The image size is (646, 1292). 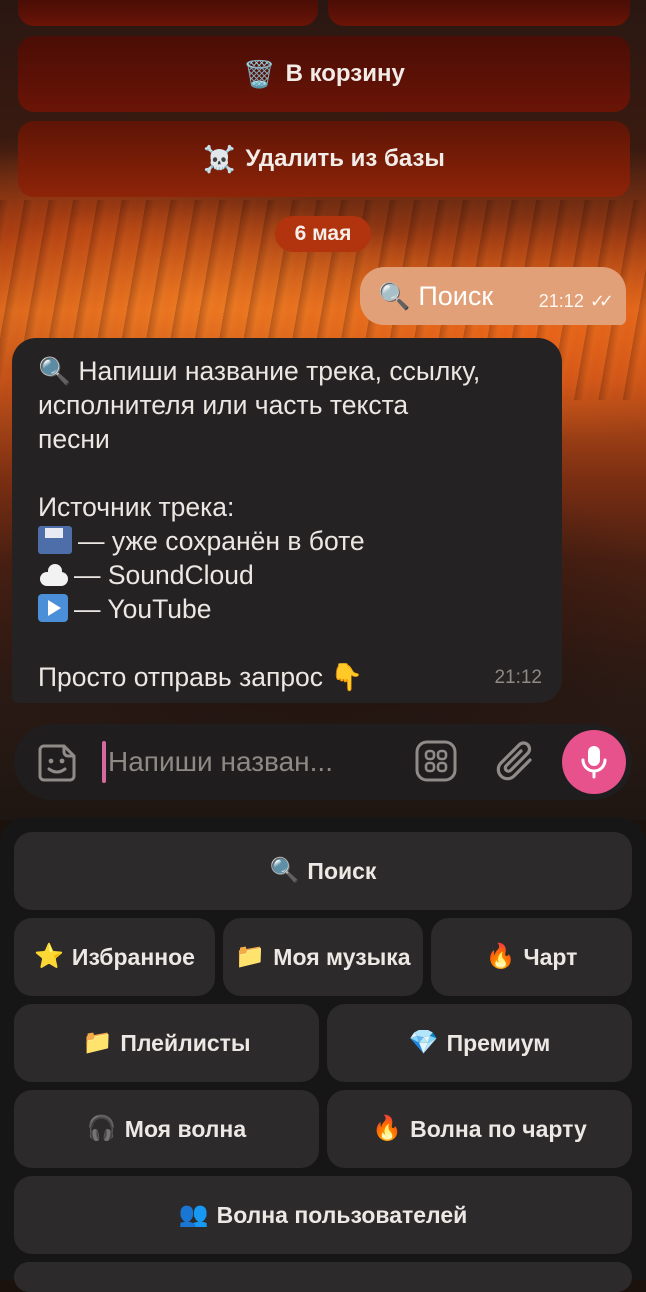 What do you see at coordinates (219, 159) in the screenshot?
I see `skull-icon: ☠️` at bounding box center [219, 159].